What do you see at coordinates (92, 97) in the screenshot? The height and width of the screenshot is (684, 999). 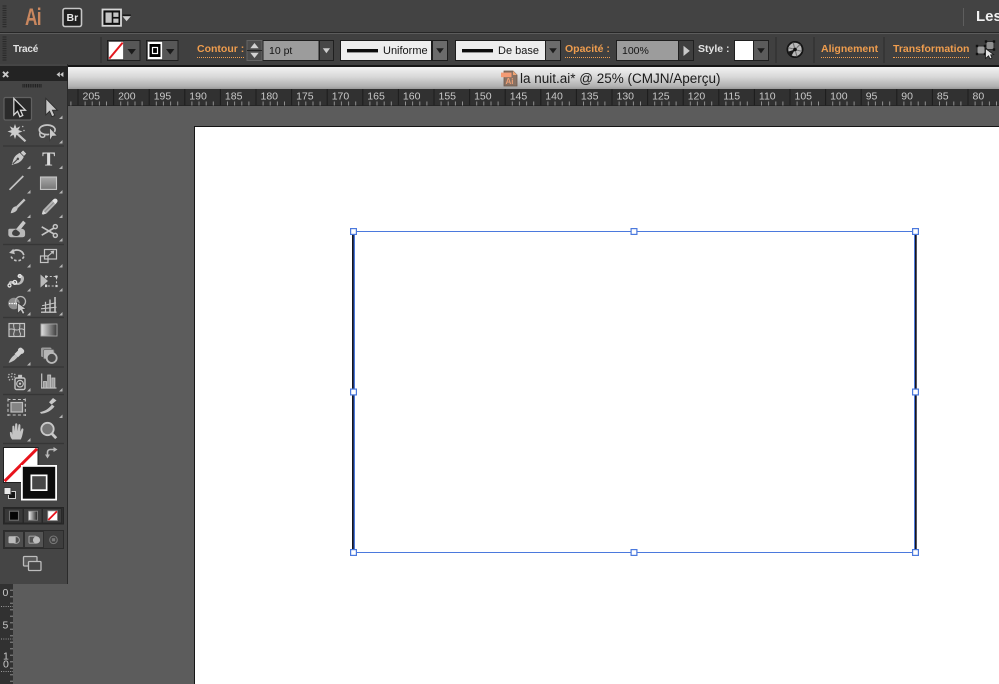 I see `svg-text: 205` at bounding box center [92, 97].